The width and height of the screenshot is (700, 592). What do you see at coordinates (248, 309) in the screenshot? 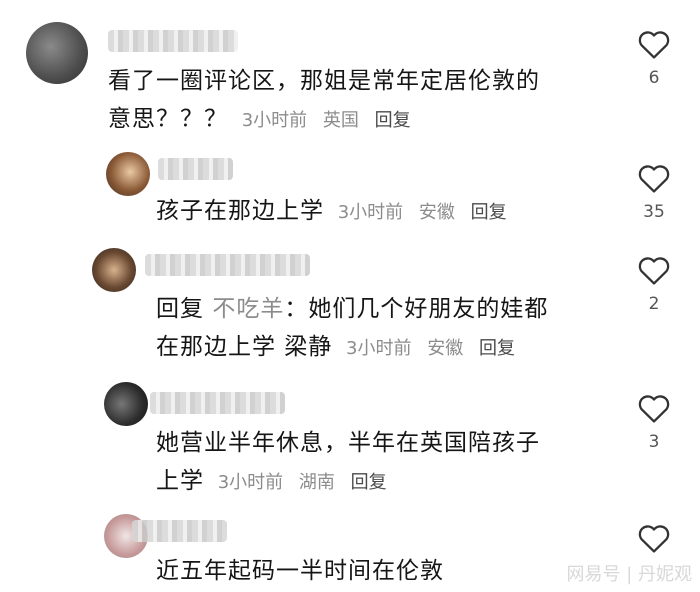
I see `reply-target-user: 不吃羊` at bounding box center [248, 309].